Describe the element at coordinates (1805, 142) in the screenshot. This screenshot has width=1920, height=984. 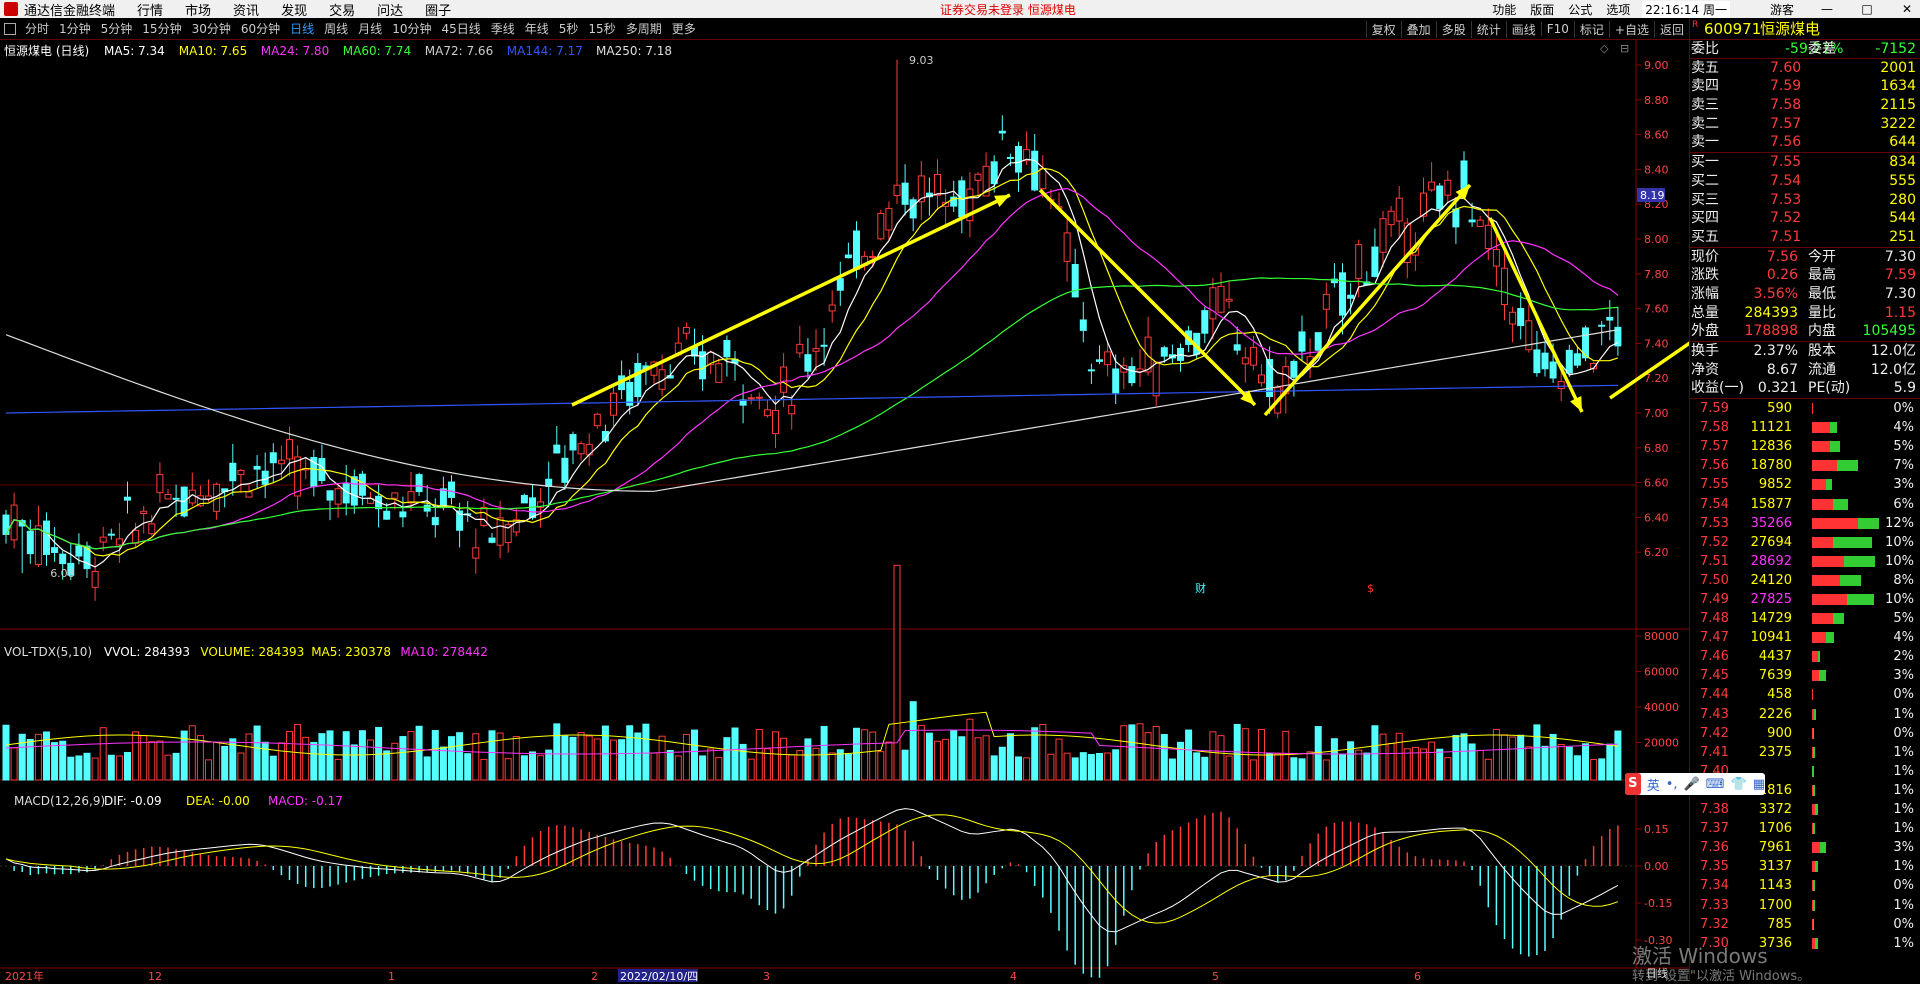
I see `sells-row: 卖一 7.56 644` at that location.